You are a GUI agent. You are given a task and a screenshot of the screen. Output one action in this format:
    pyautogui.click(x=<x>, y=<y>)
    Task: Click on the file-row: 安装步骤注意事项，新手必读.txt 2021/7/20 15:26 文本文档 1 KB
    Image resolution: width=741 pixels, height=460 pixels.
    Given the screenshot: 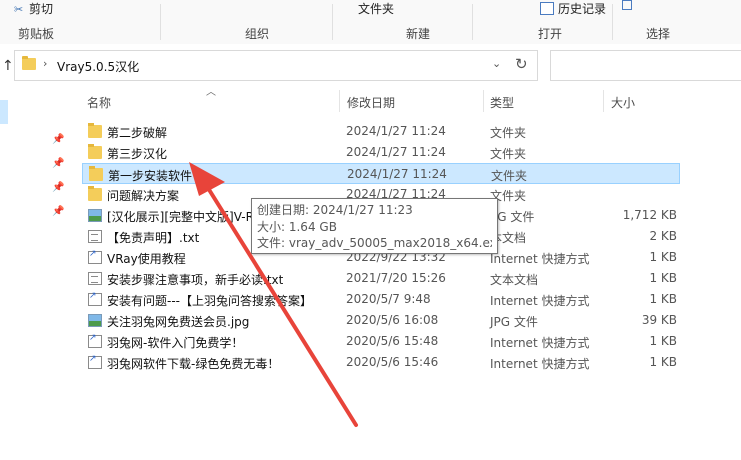 What is the action you would take?
    pyautogui.click(x=381, y=278)
    